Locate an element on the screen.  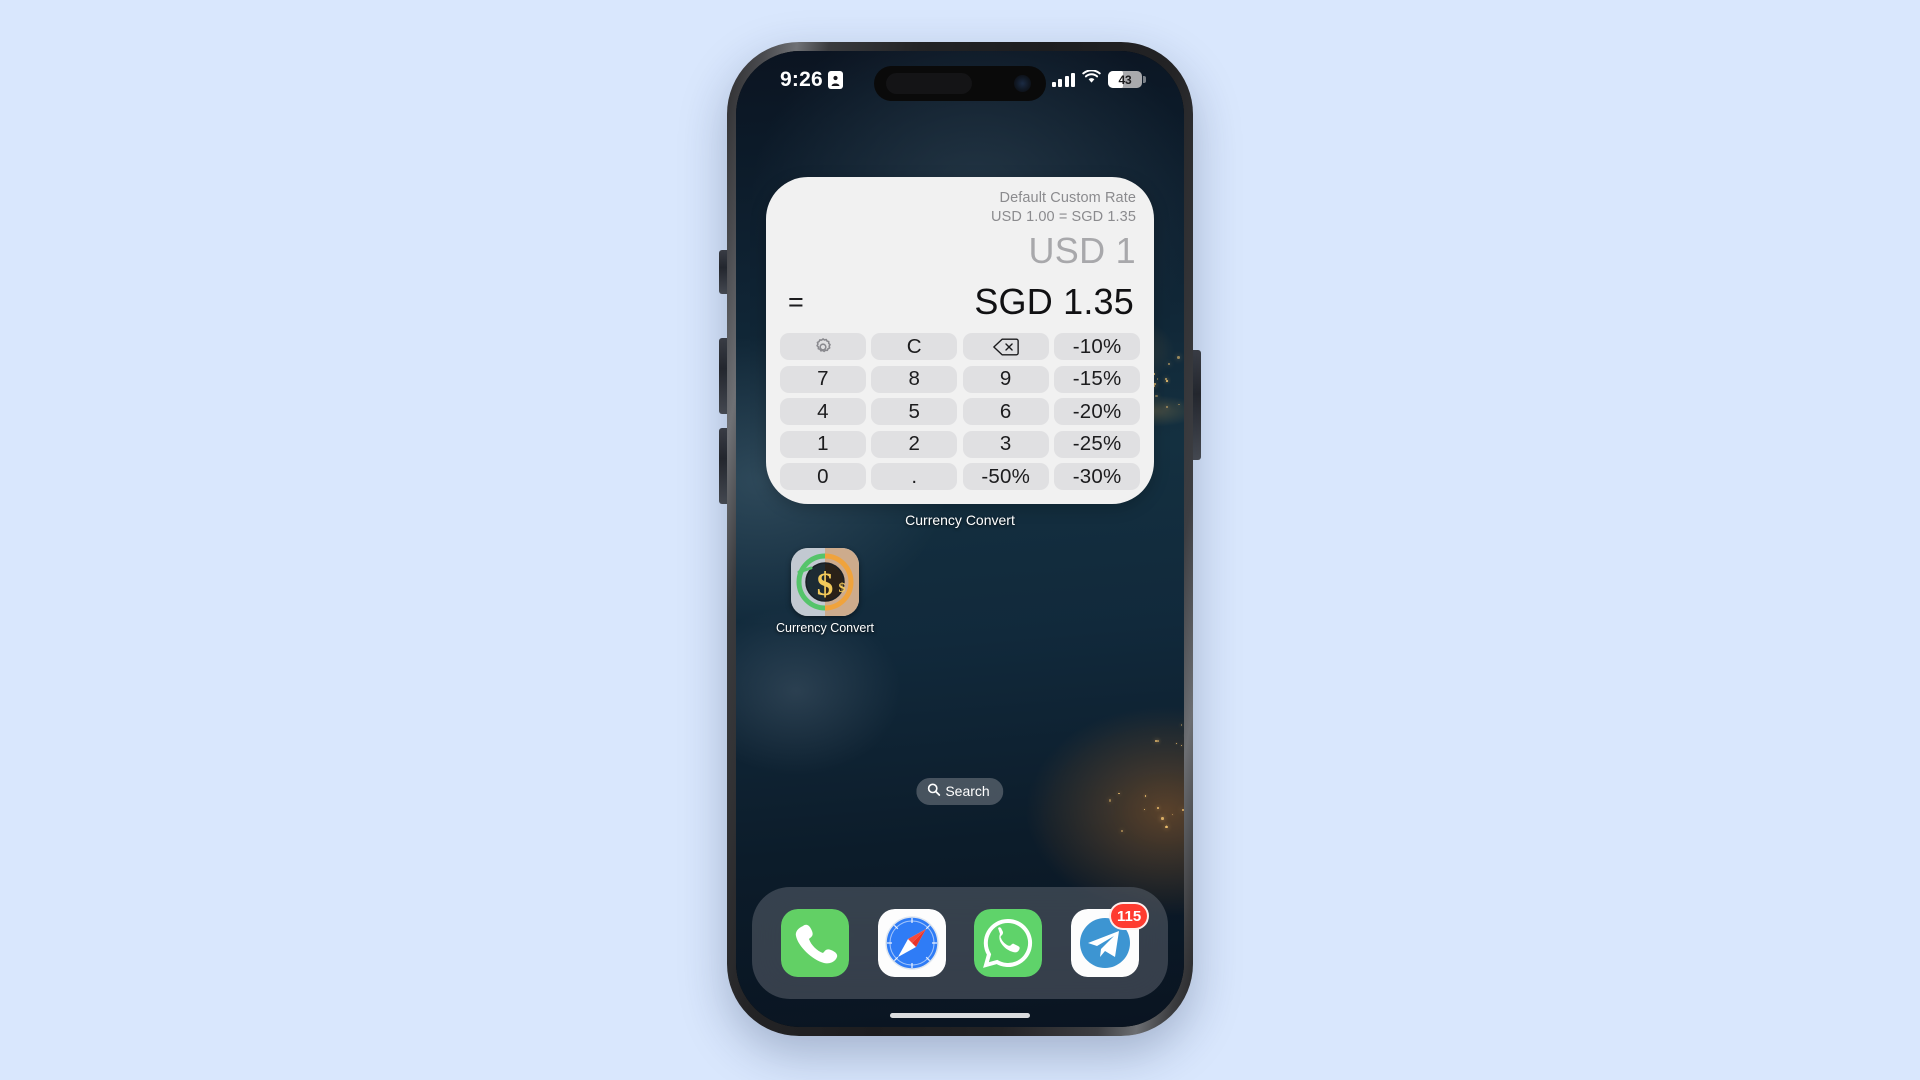
digit-2-key: 2 is located at coordinates (914, 444).